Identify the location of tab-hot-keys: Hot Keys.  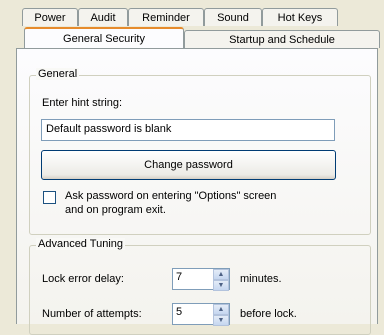
(300, 17).